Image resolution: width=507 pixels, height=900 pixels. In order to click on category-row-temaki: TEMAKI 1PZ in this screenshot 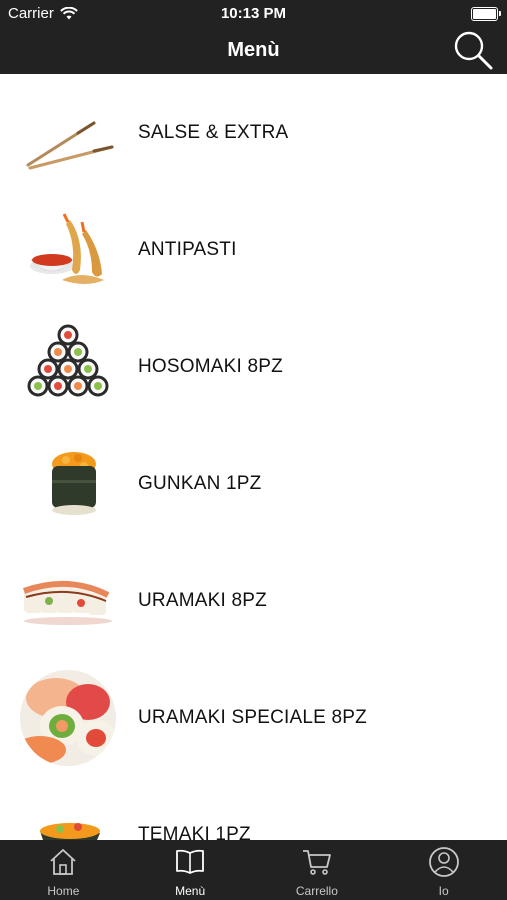, I will do `click(253, 808)`.